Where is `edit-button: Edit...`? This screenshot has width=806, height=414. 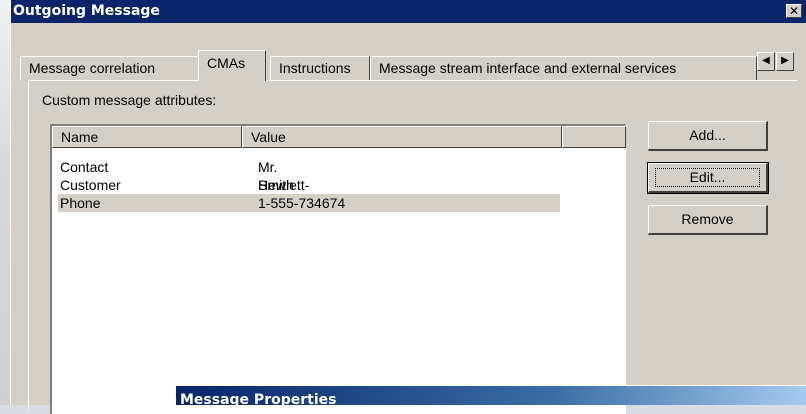 edit-button: Edit... is located at coordinates (708, 178).